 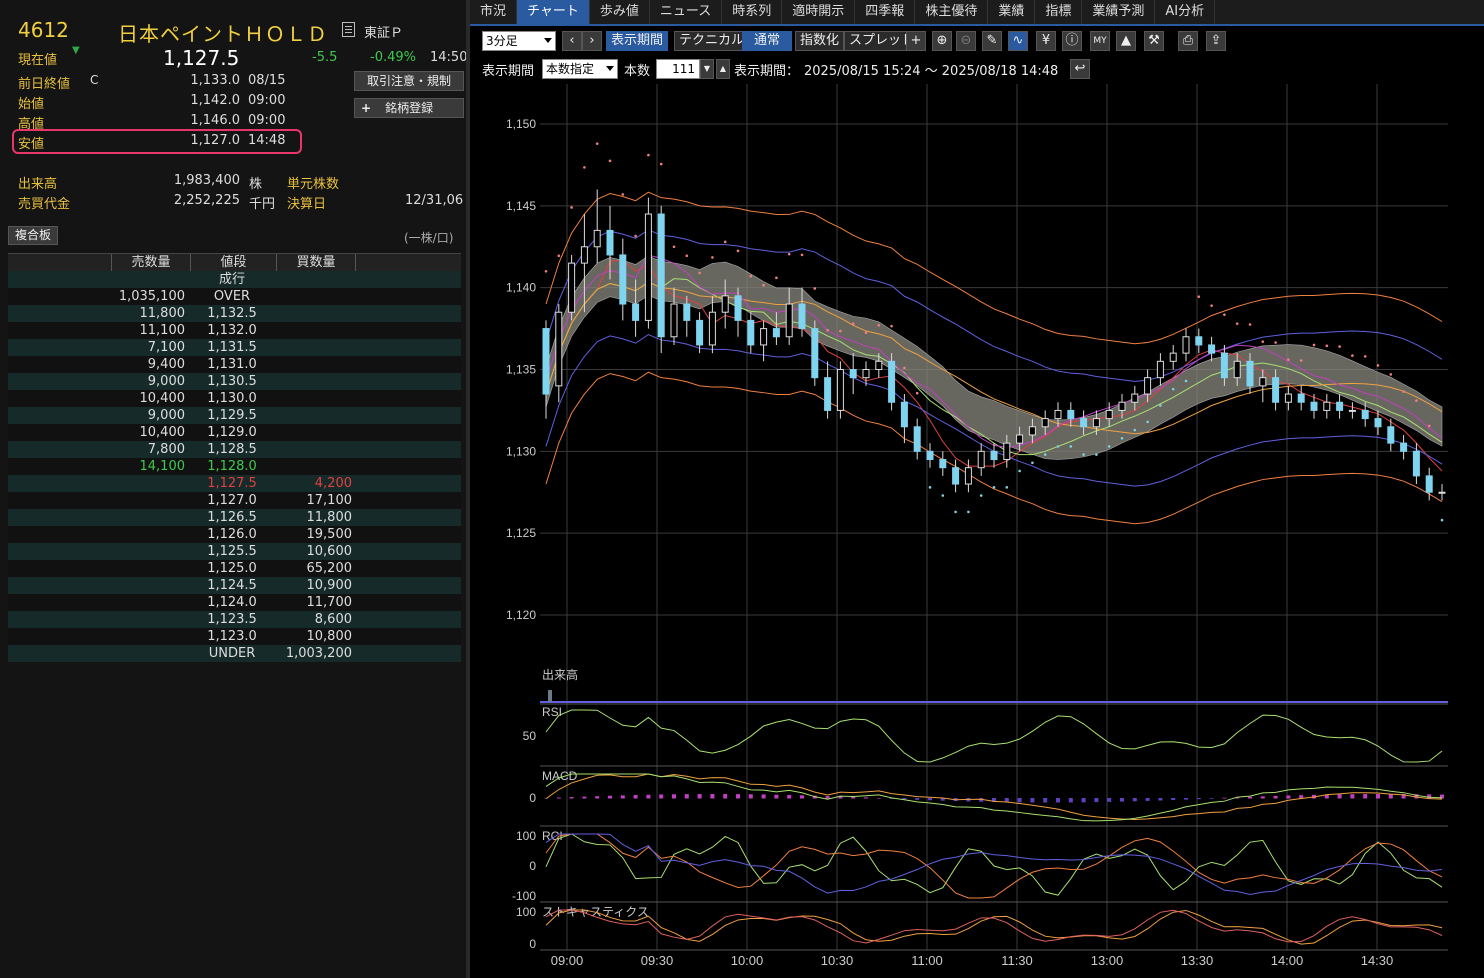 What do you see at coordinates (234, 517) in the screenshot?
I see `order-book-row: 1,126.5 11,800` at bounding box center [234, 517].